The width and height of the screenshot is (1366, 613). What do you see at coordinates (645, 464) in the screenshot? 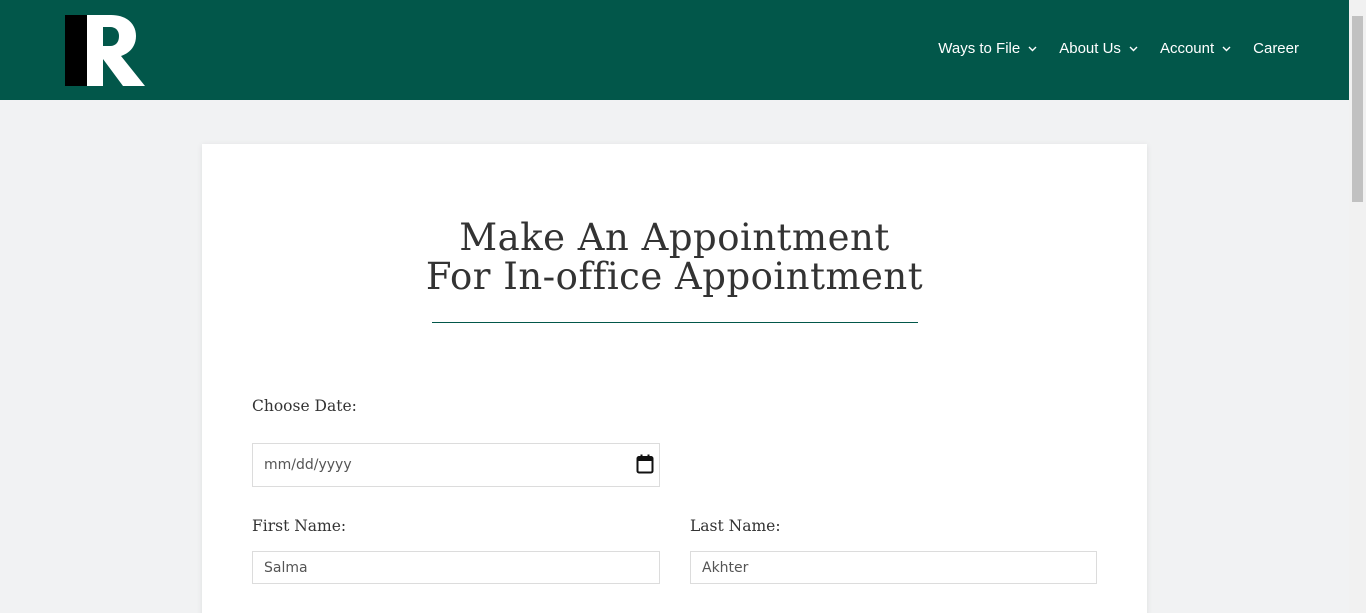
I see `calendar-icon` at bounding box center [645, 464].